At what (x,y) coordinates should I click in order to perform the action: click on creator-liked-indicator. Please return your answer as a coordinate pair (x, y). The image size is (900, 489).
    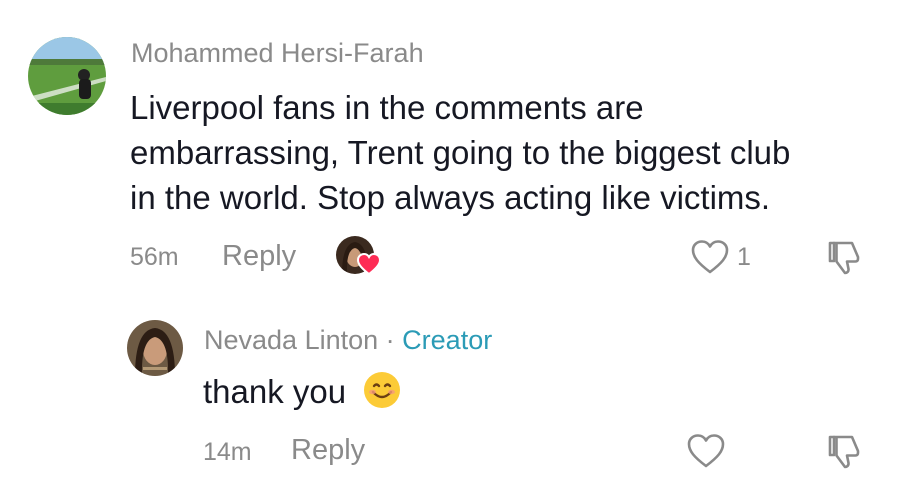
    Looking at the image, I should click on (360, 257).